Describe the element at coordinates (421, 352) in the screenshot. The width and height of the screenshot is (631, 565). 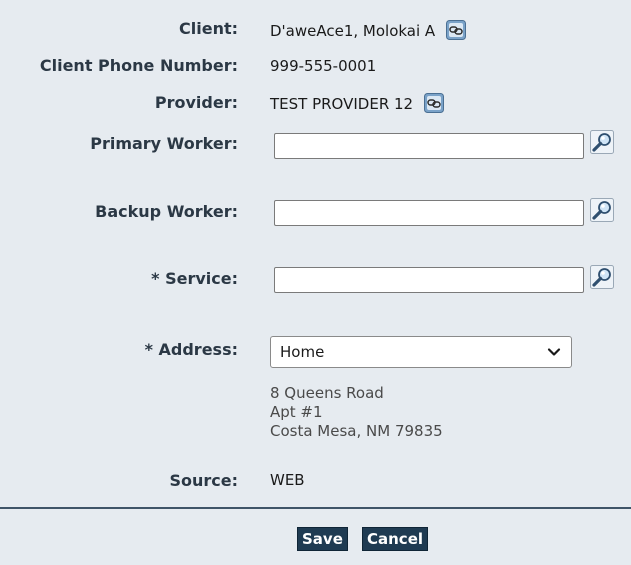
I see `address-select: Home` at that location.